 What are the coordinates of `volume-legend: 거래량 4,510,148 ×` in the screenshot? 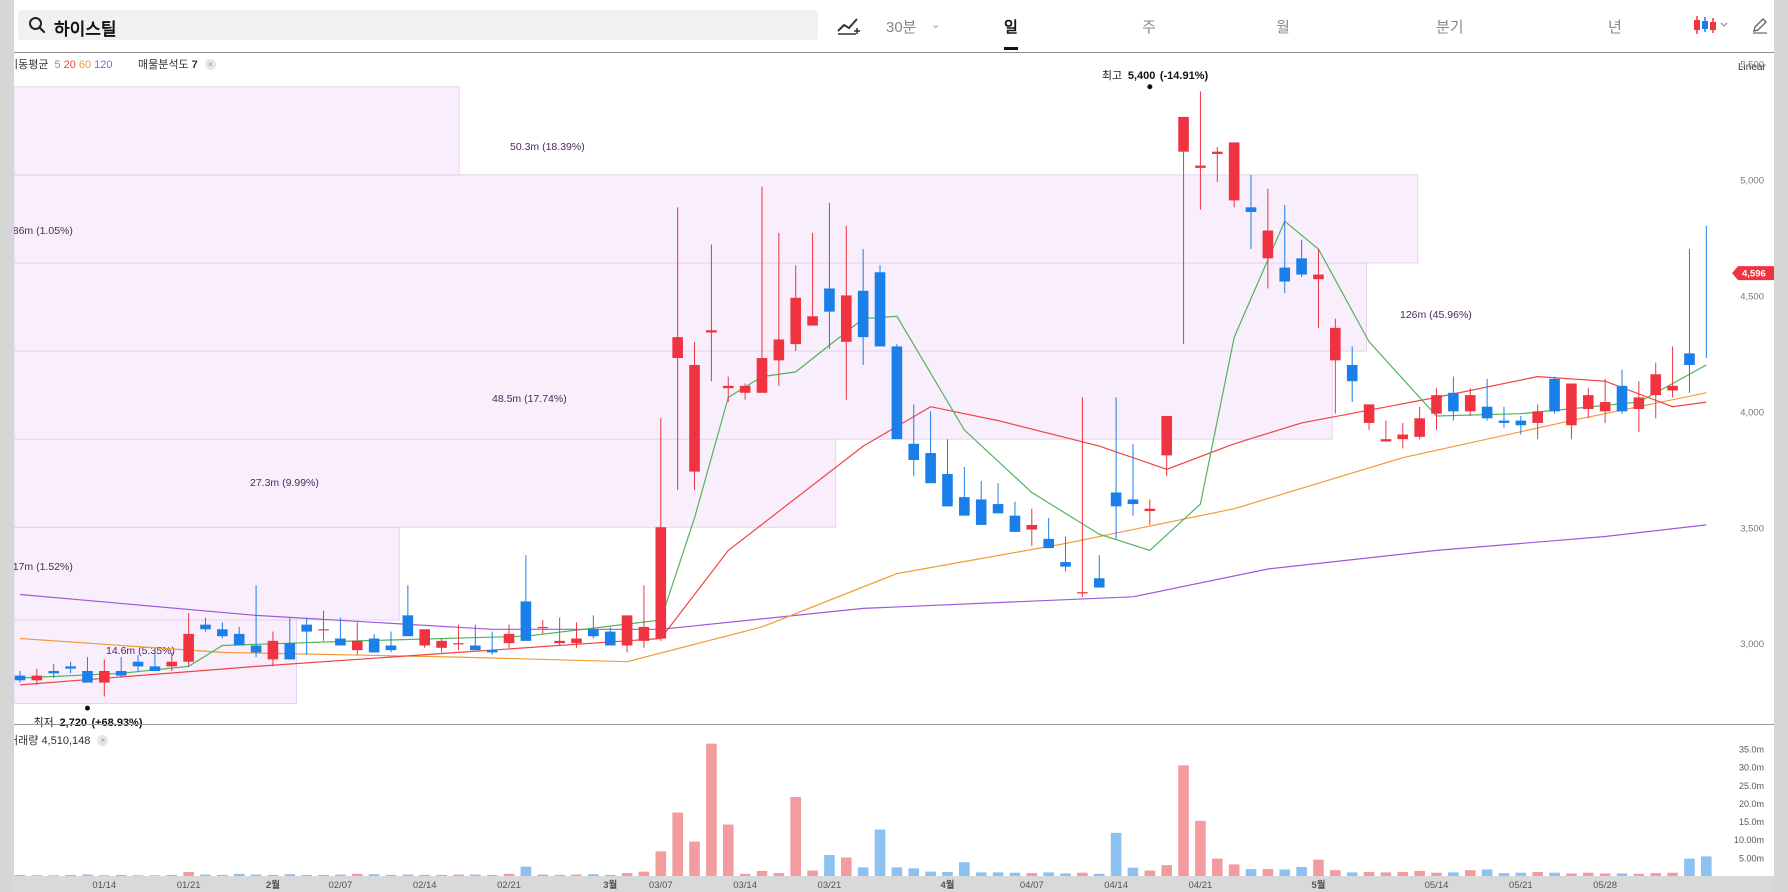 It's located at (61, 740).